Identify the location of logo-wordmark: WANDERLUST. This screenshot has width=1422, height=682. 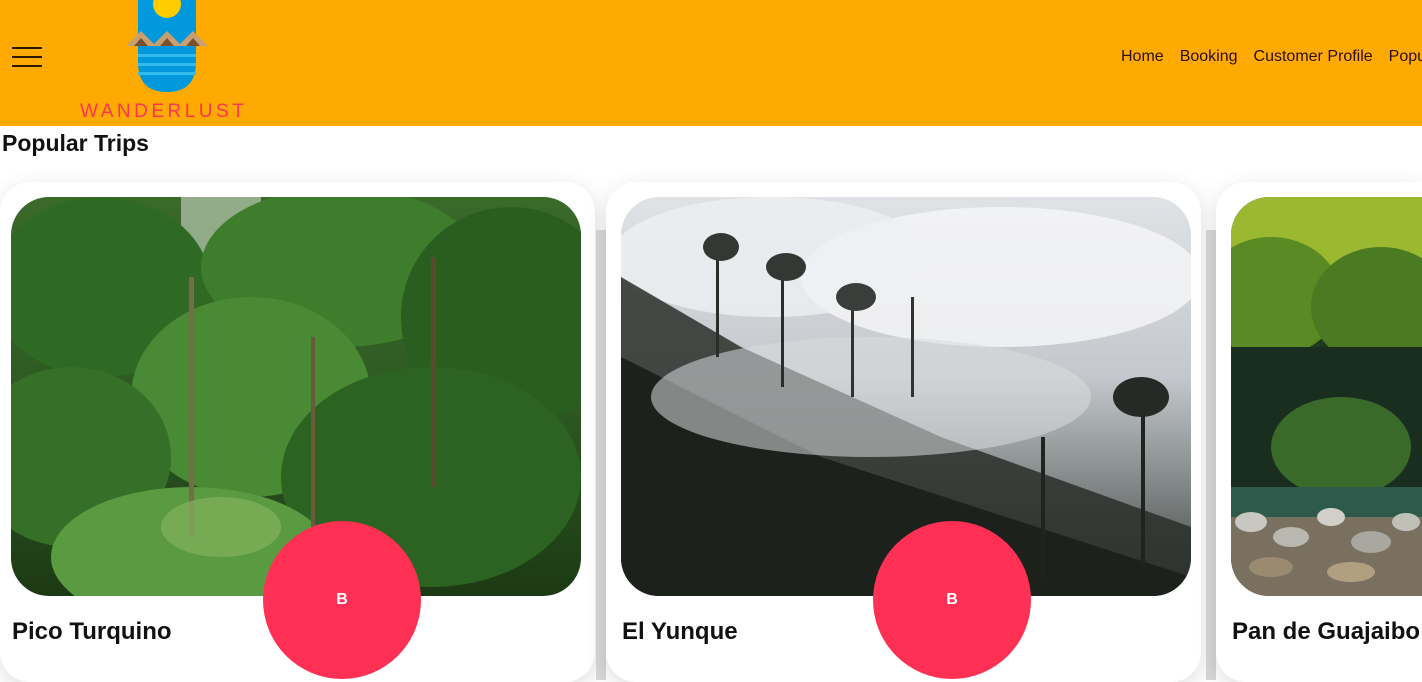
(164, 111).